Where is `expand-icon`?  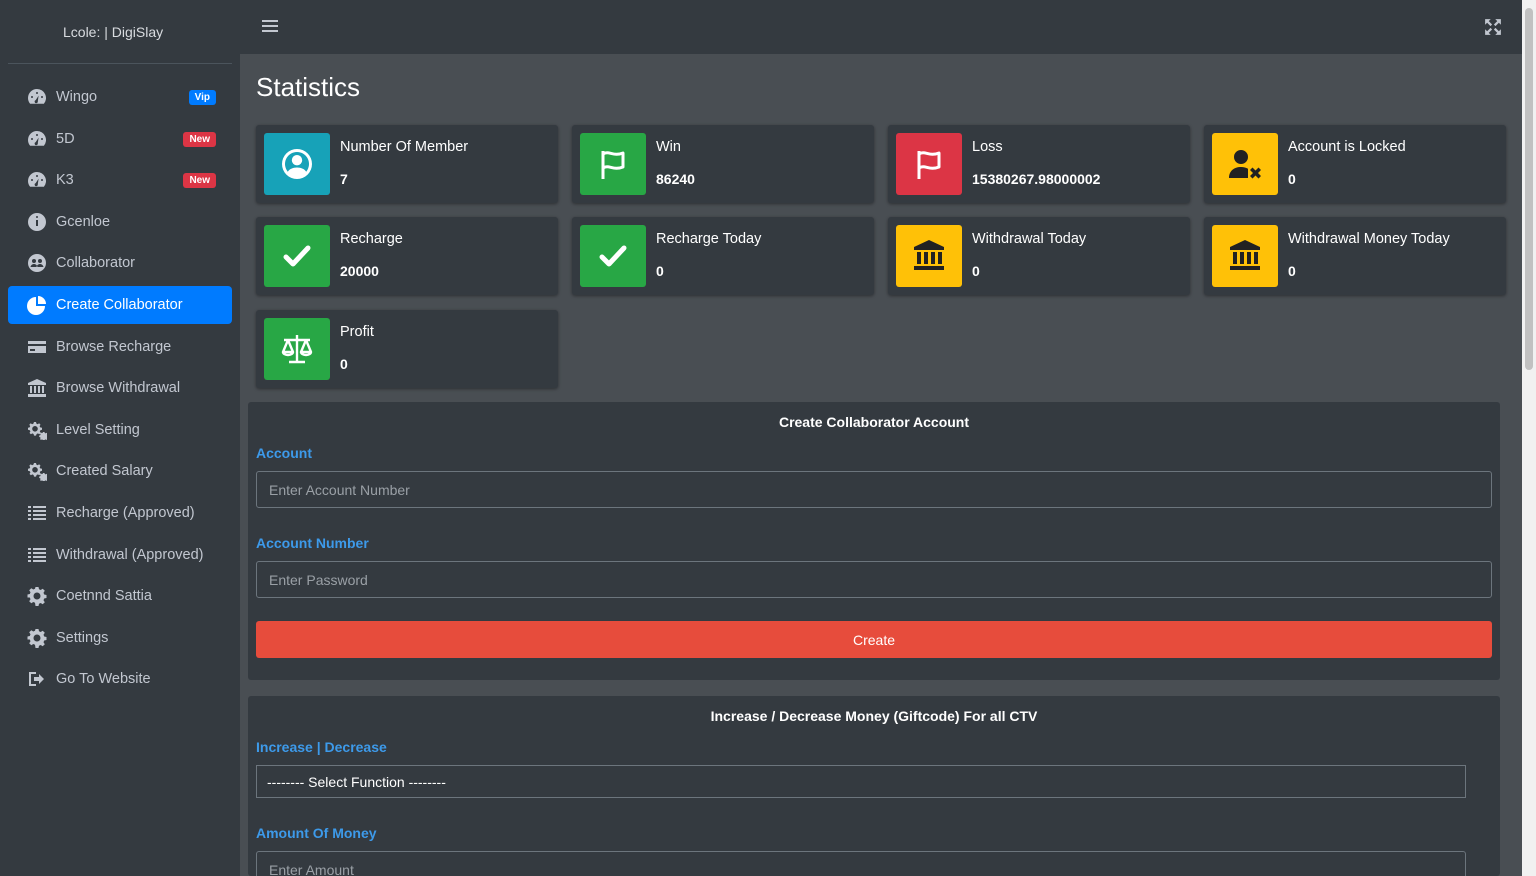 expand-icon is located at coordinates (1493, 27).